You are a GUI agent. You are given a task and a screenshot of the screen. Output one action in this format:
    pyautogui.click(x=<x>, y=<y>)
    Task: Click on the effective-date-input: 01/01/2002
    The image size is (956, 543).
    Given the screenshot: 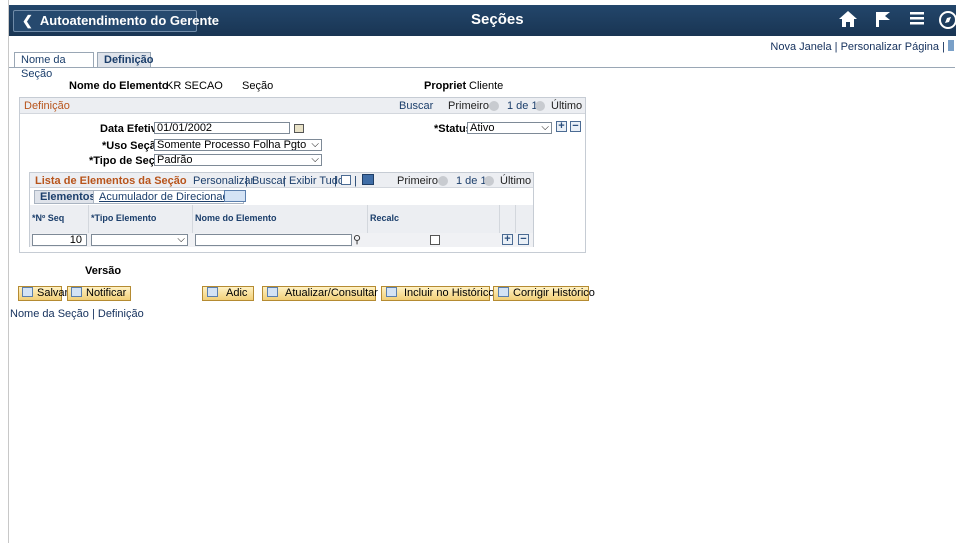 What is the action you would take?
    pyautogui.click(x=222, y=128)
    